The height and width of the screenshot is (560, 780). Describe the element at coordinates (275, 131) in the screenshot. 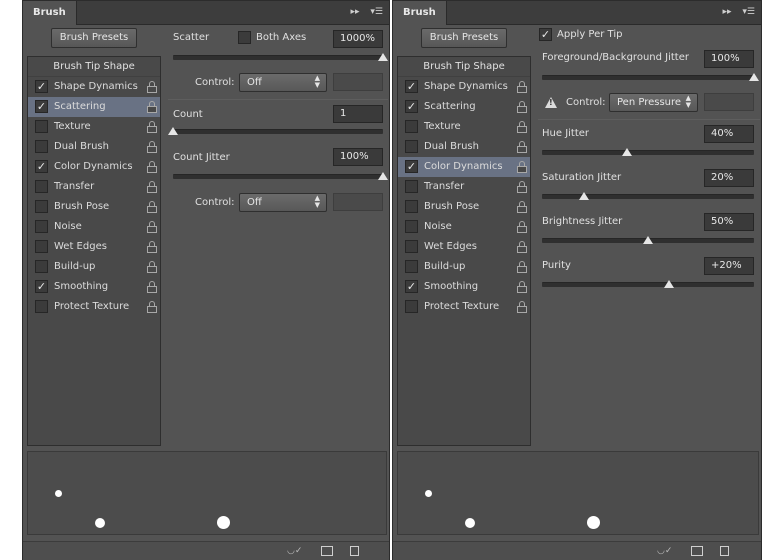

I see `count-slider-track` at that location.